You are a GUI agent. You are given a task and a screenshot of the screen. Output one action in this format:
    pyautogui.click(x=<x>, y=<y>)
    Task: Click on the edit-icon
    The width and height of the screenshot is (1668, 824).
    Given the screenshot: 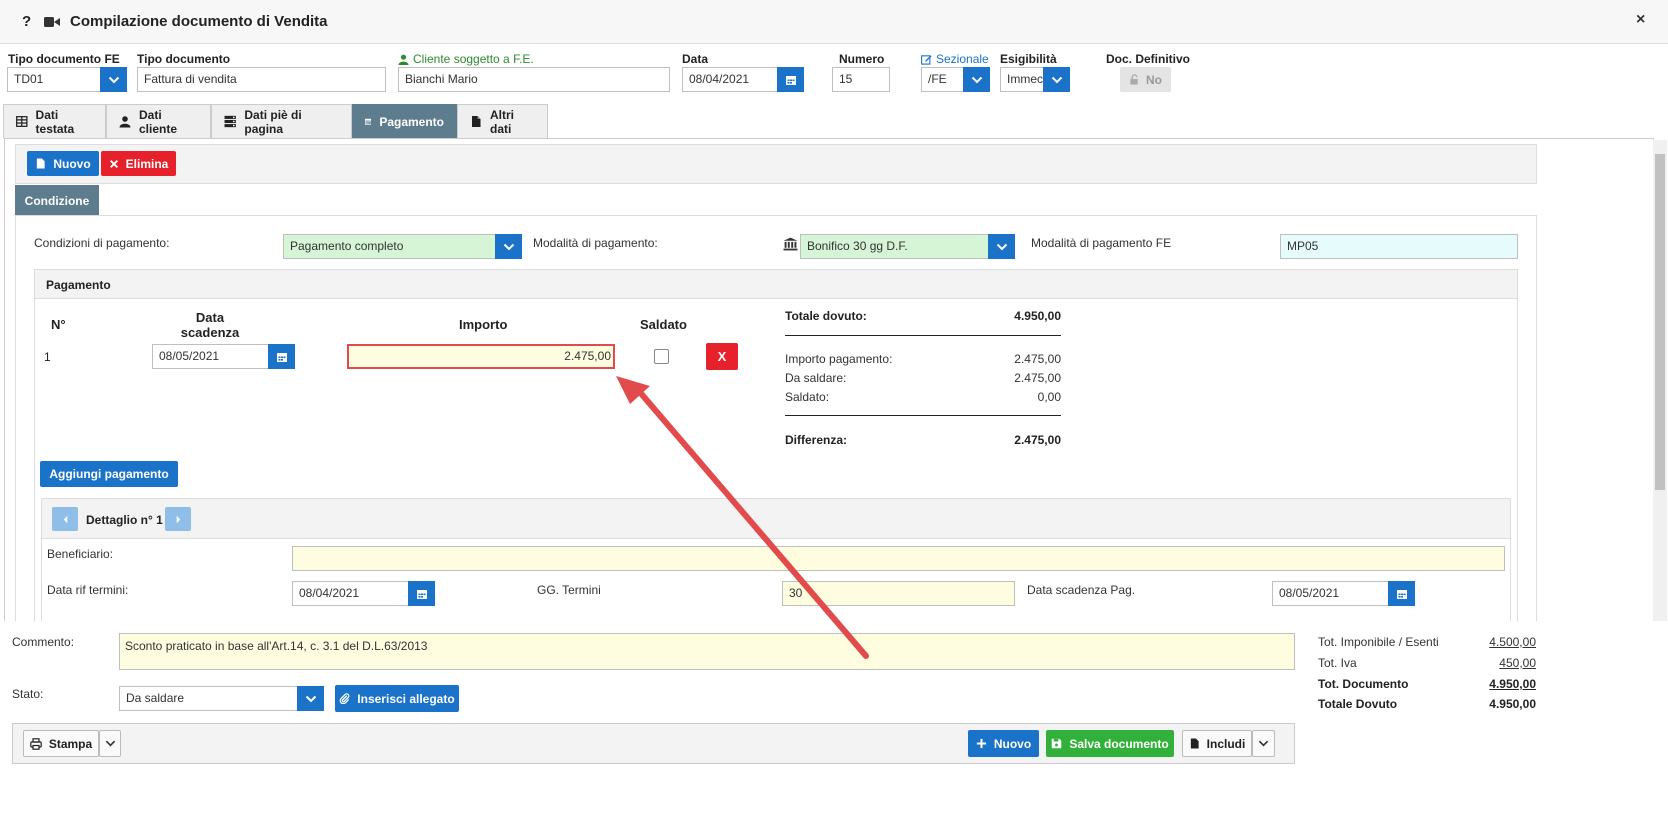 What is the action you would take?
    pyautogui.click(x=926, y=59)
    